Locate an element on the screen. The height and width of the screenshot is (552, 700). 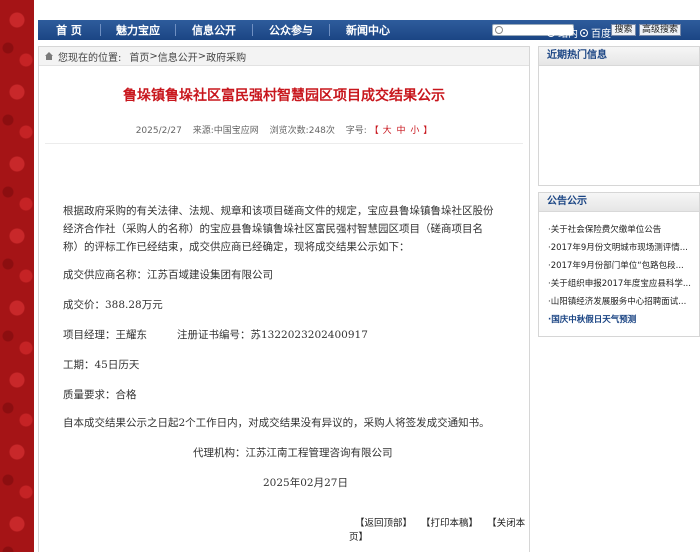
article-footer-links: 【返回顶部】 【打印本稿】 【关闭本页】 is located at coordinates (439, 529).